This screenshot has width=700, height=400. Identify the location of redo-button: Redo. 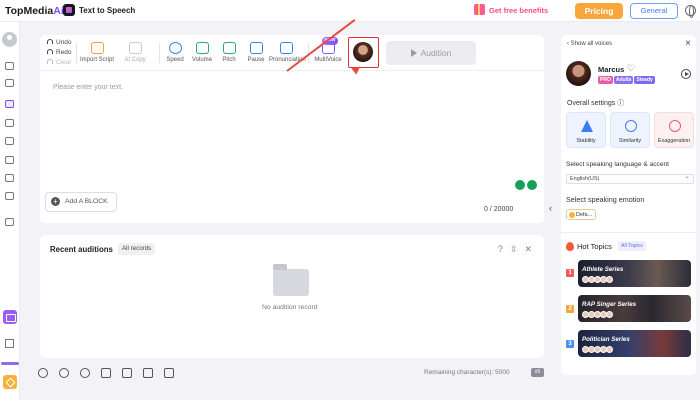
(59, 52).